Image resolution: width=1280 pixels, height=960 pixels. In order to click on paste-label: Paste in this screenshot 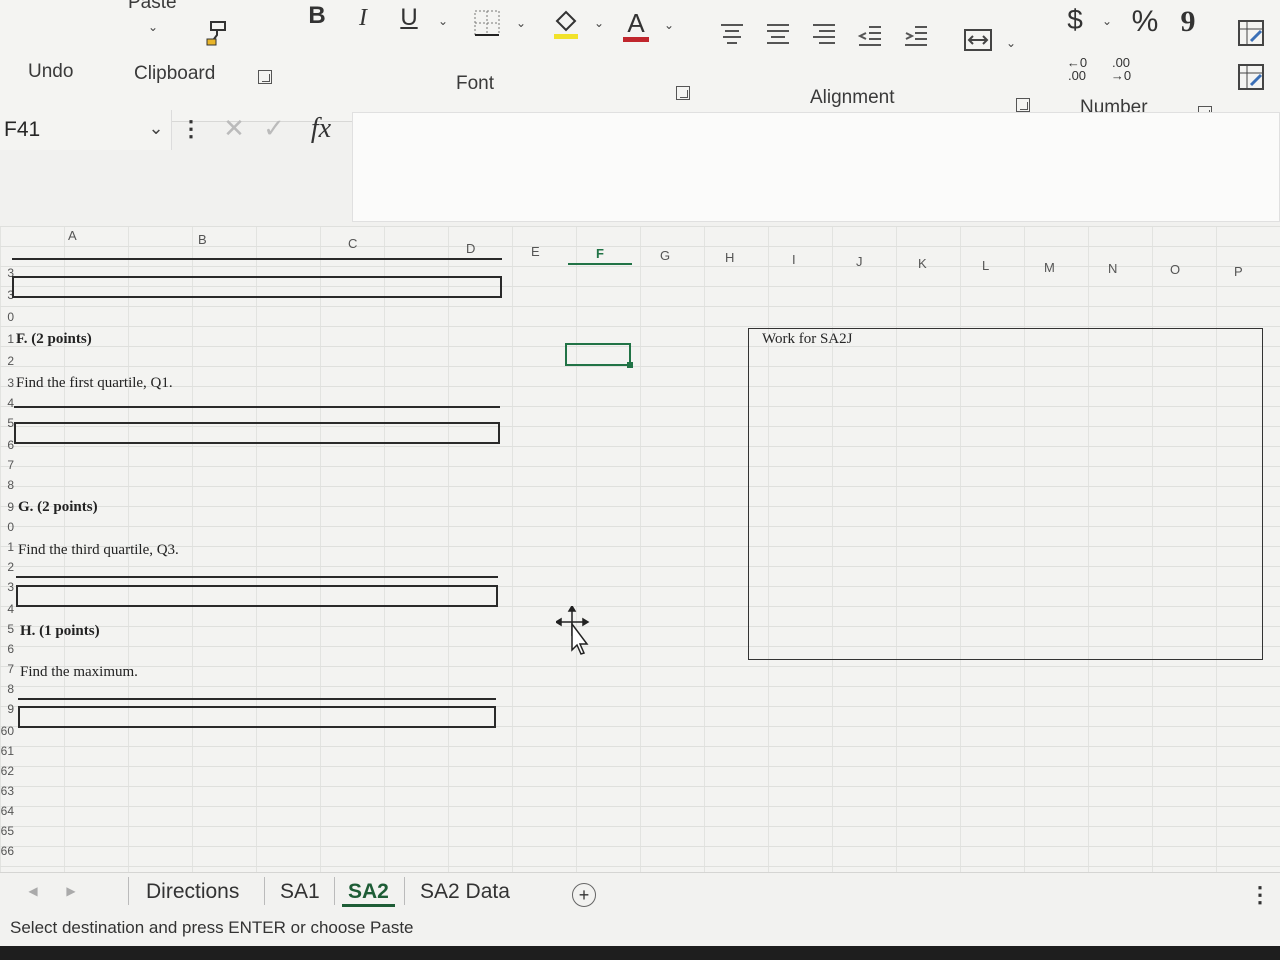, I will do `click(152, 7)`.